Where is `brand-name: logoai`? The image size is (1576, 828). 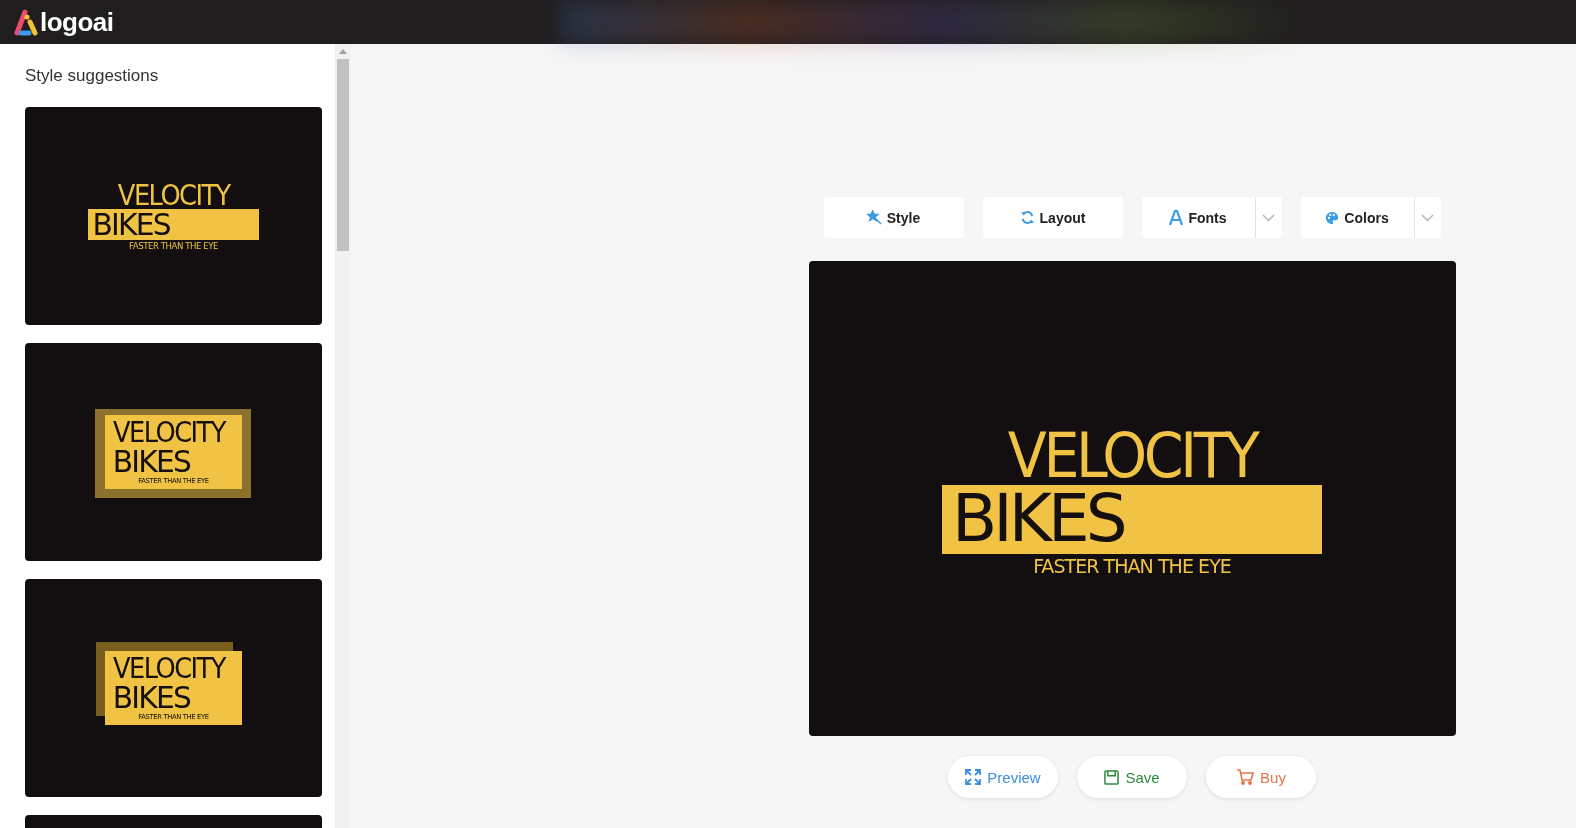
brand-name: logoai is located at coordinates (77, 22).